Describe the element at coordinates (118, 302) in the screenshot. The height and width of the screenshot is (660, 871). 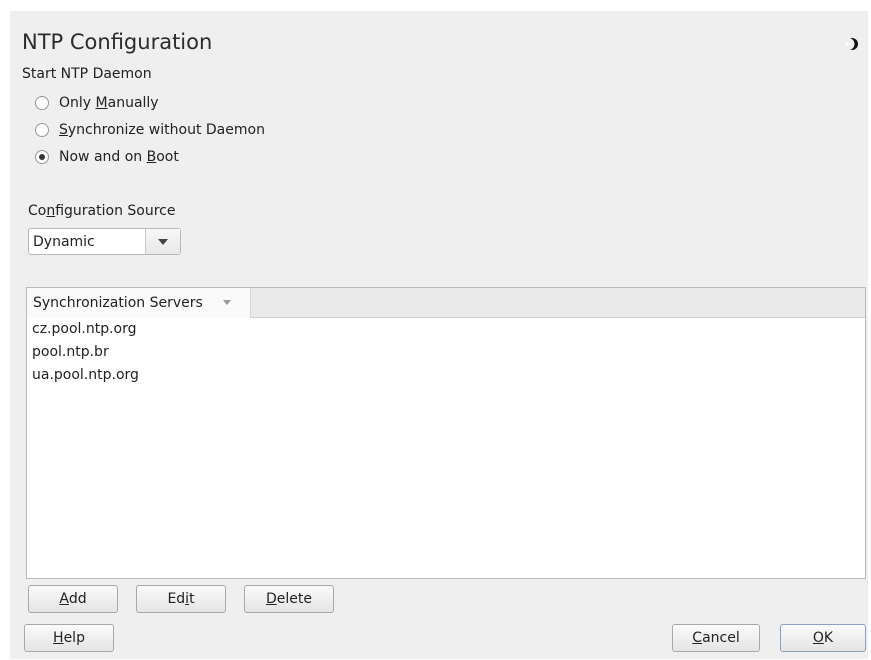
I see `column-header-label: Synchronization Servers` at that location.